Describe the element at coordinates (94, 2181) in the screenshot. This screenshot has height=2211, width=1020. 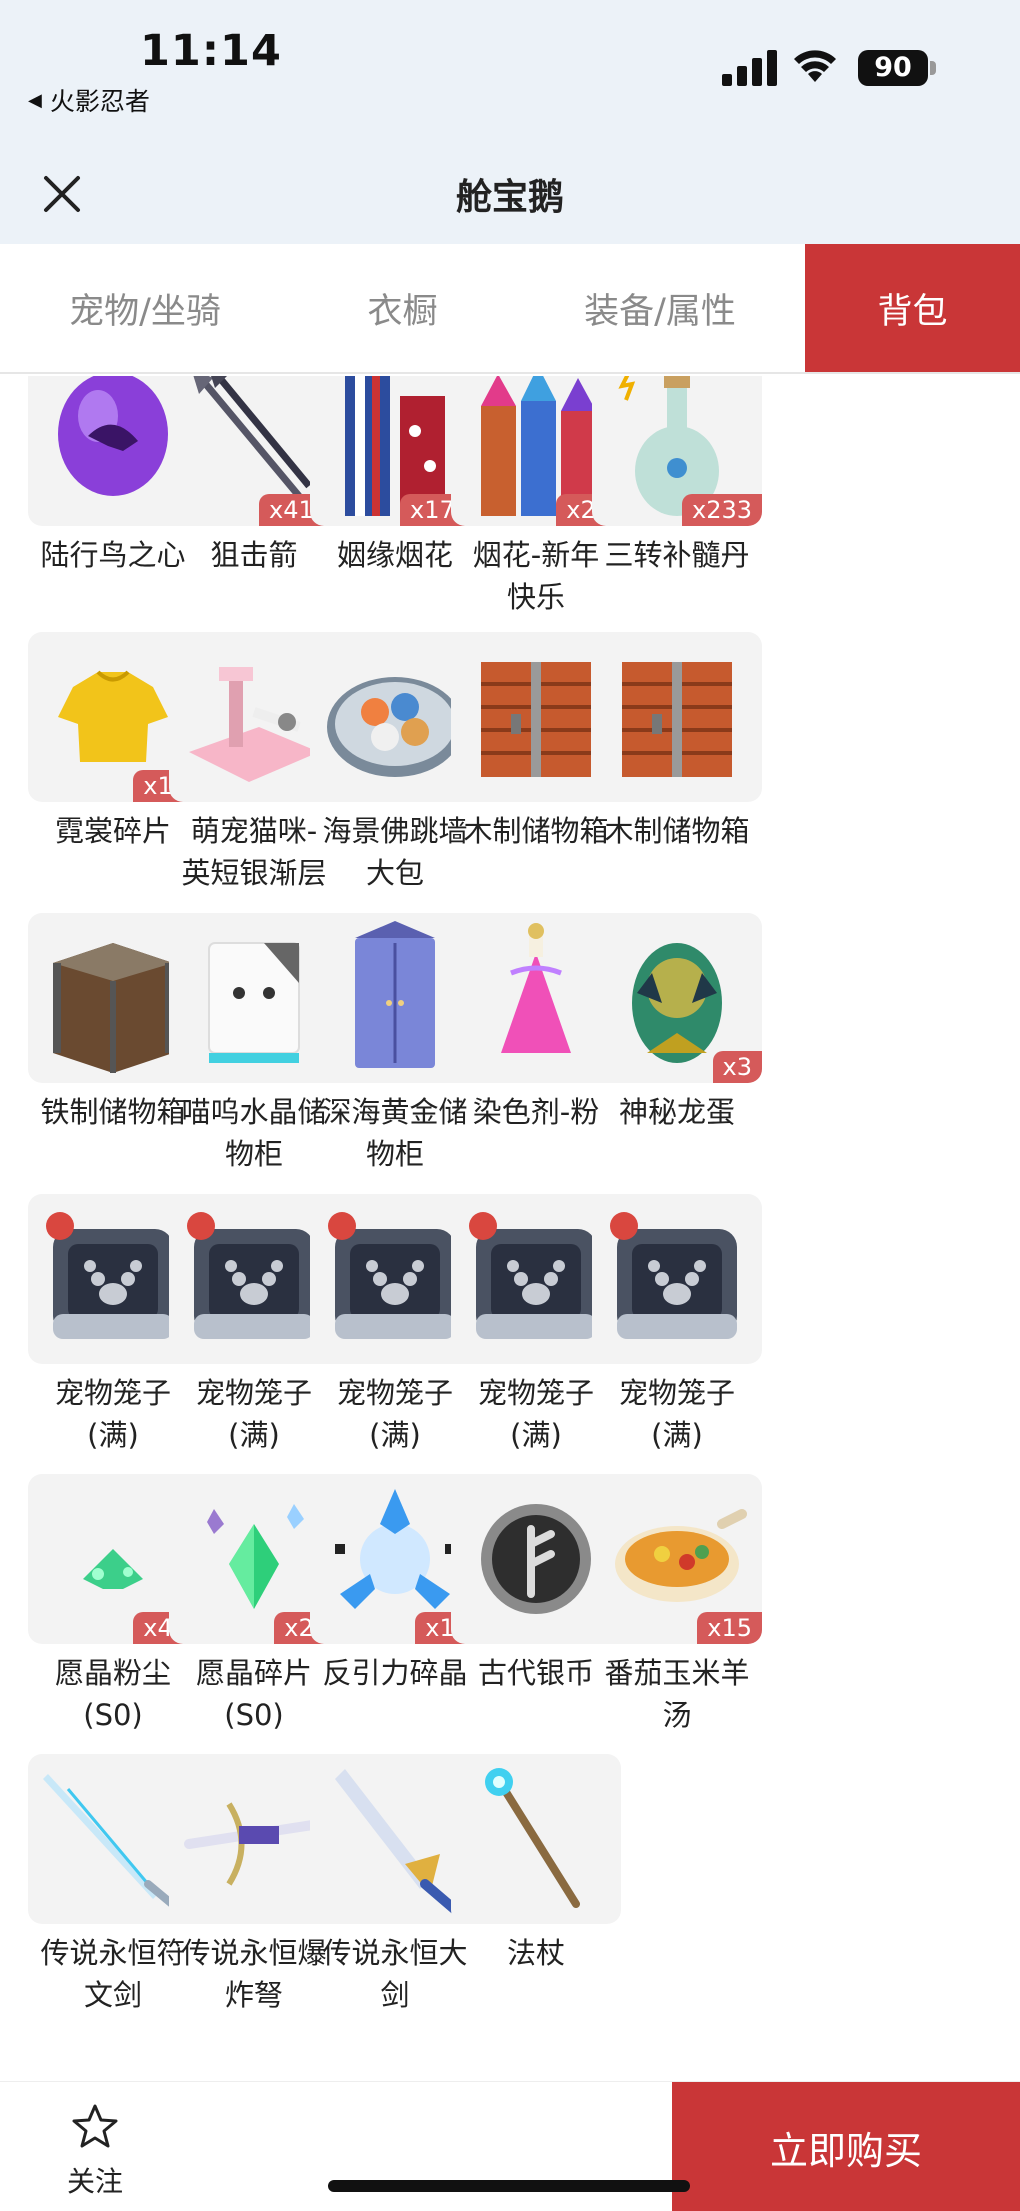
I see `follow-label: 关注` at that location.